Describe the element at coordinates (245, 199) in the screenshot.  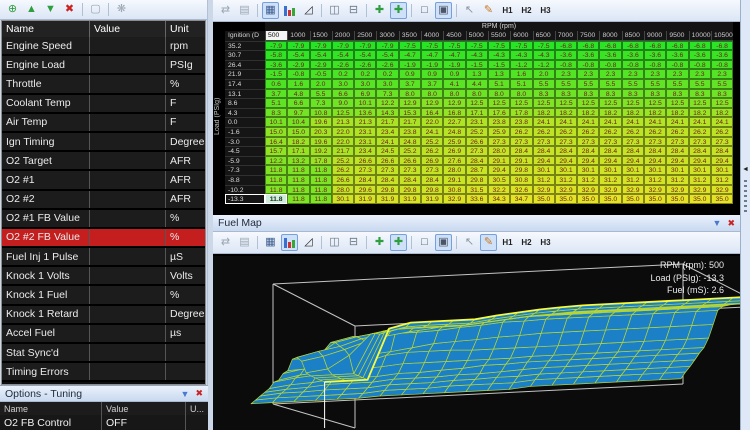
I see `load-row-header: -13.3` at that location.